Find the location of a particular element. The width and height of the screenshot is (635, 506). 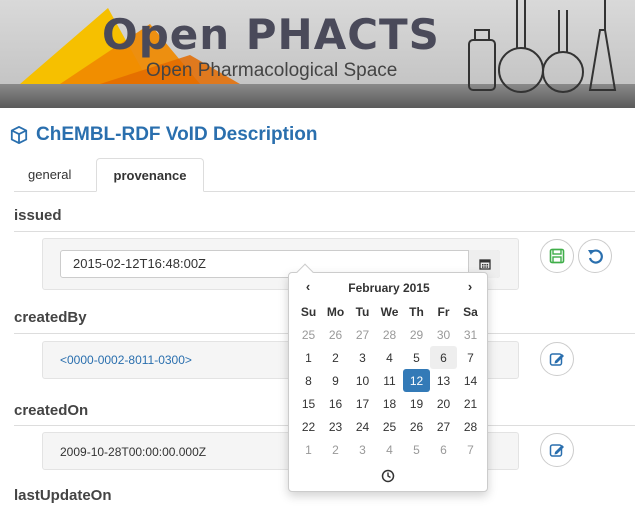

weekday-header: Fr is located at coordinates (443, 312).